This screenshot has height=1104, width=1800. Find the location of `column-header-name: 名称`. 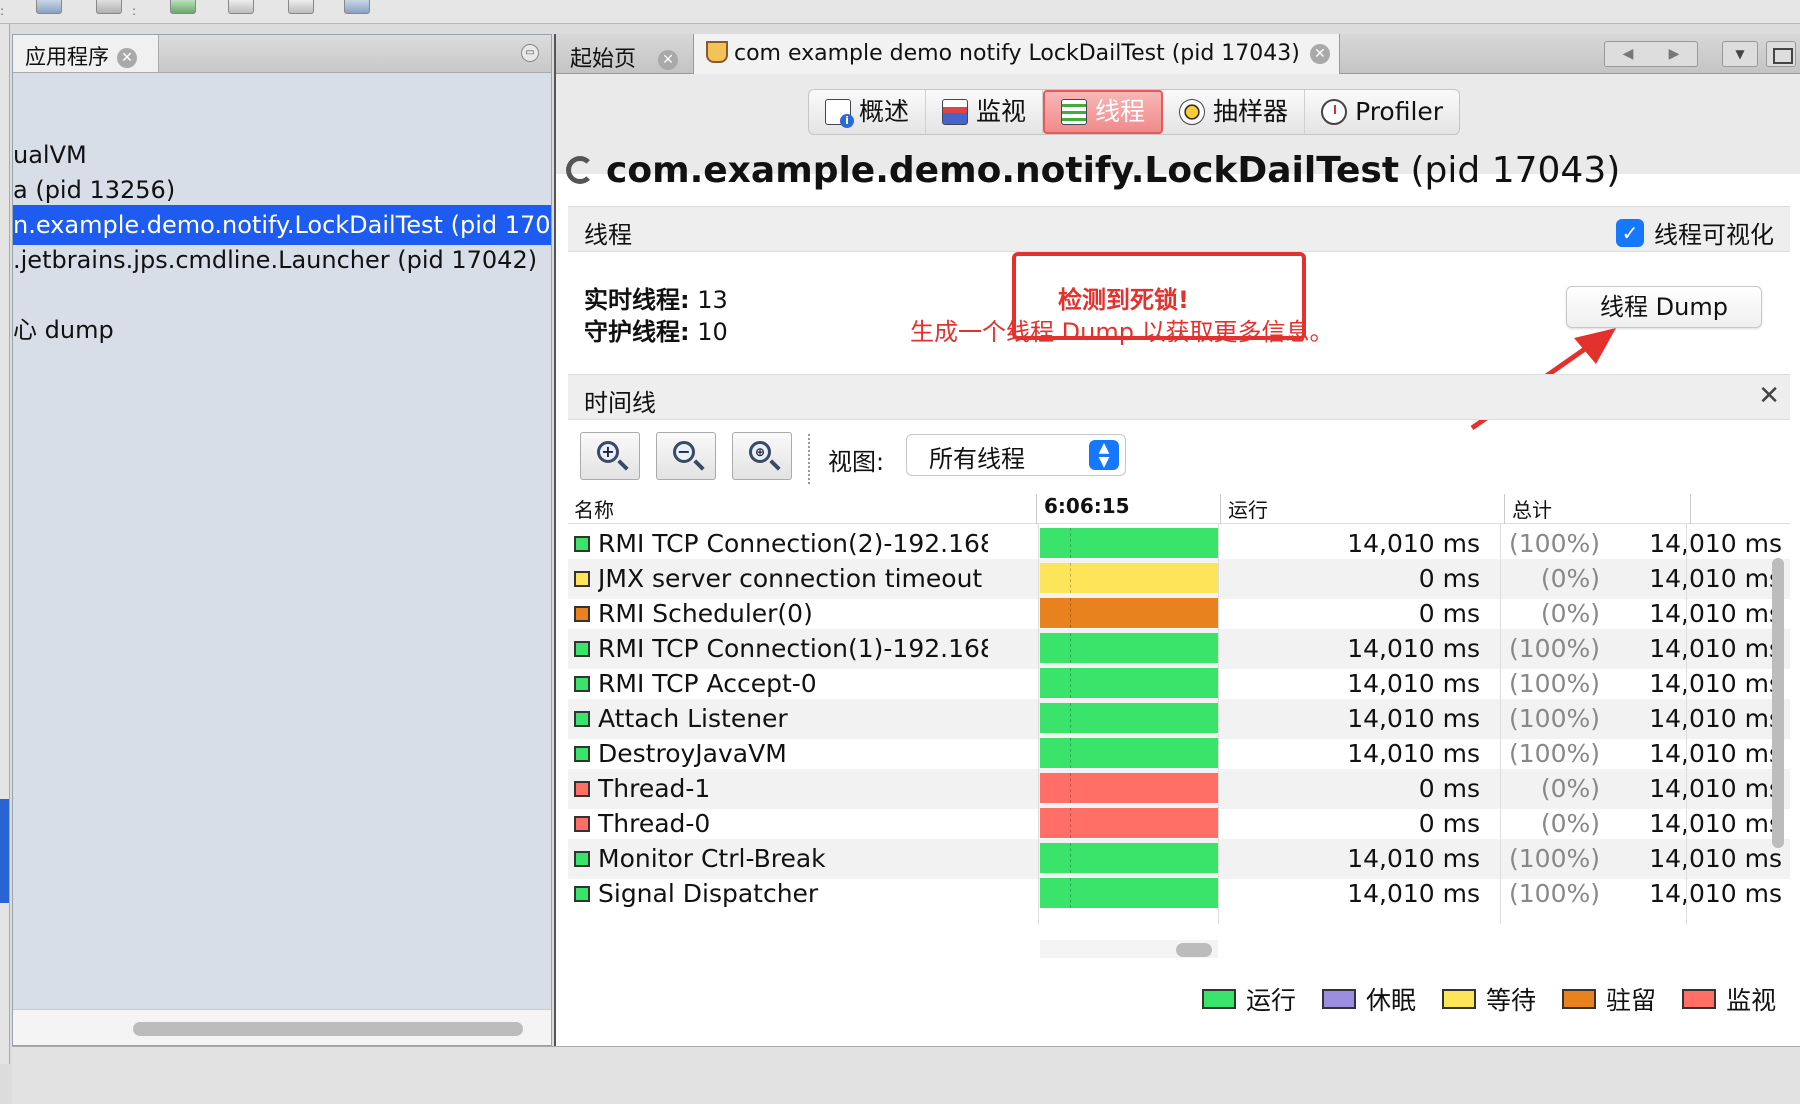

column-header-name: 名称 is located at coordinates (594, 508).